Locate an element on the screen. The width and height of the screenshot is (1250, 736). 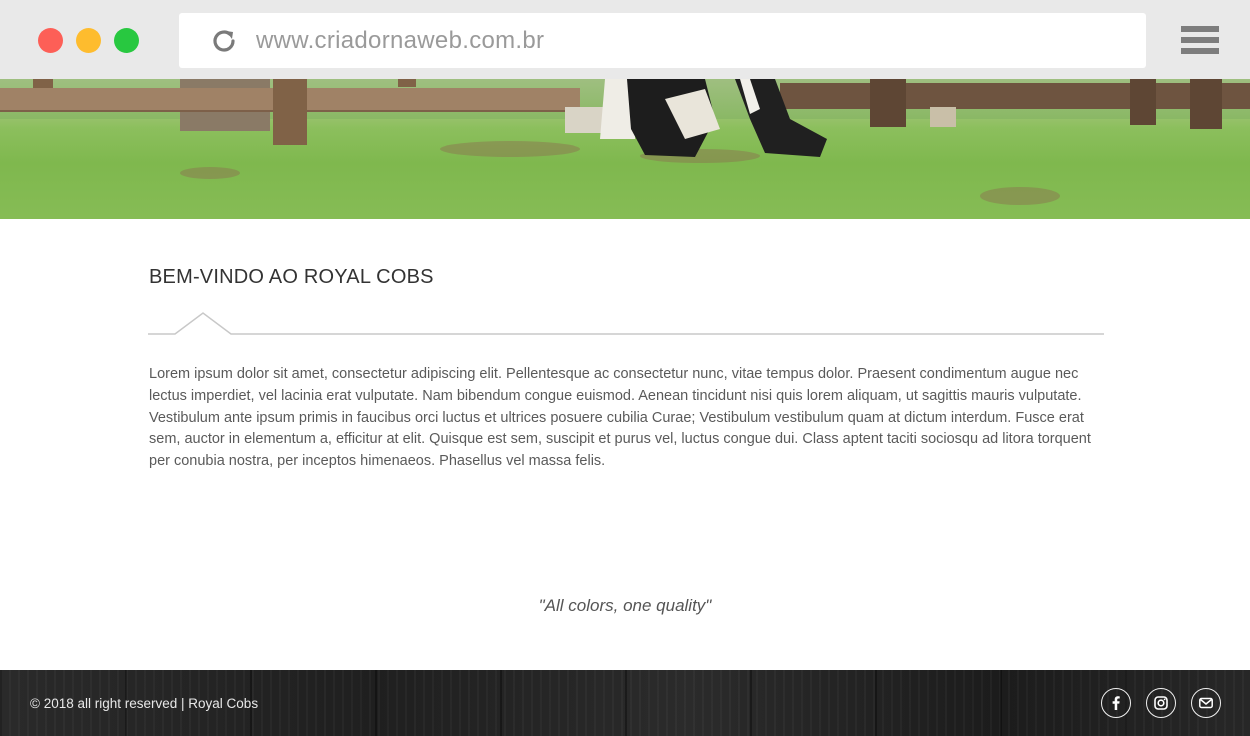
facebook-link is located at coordinates (1116, 703).